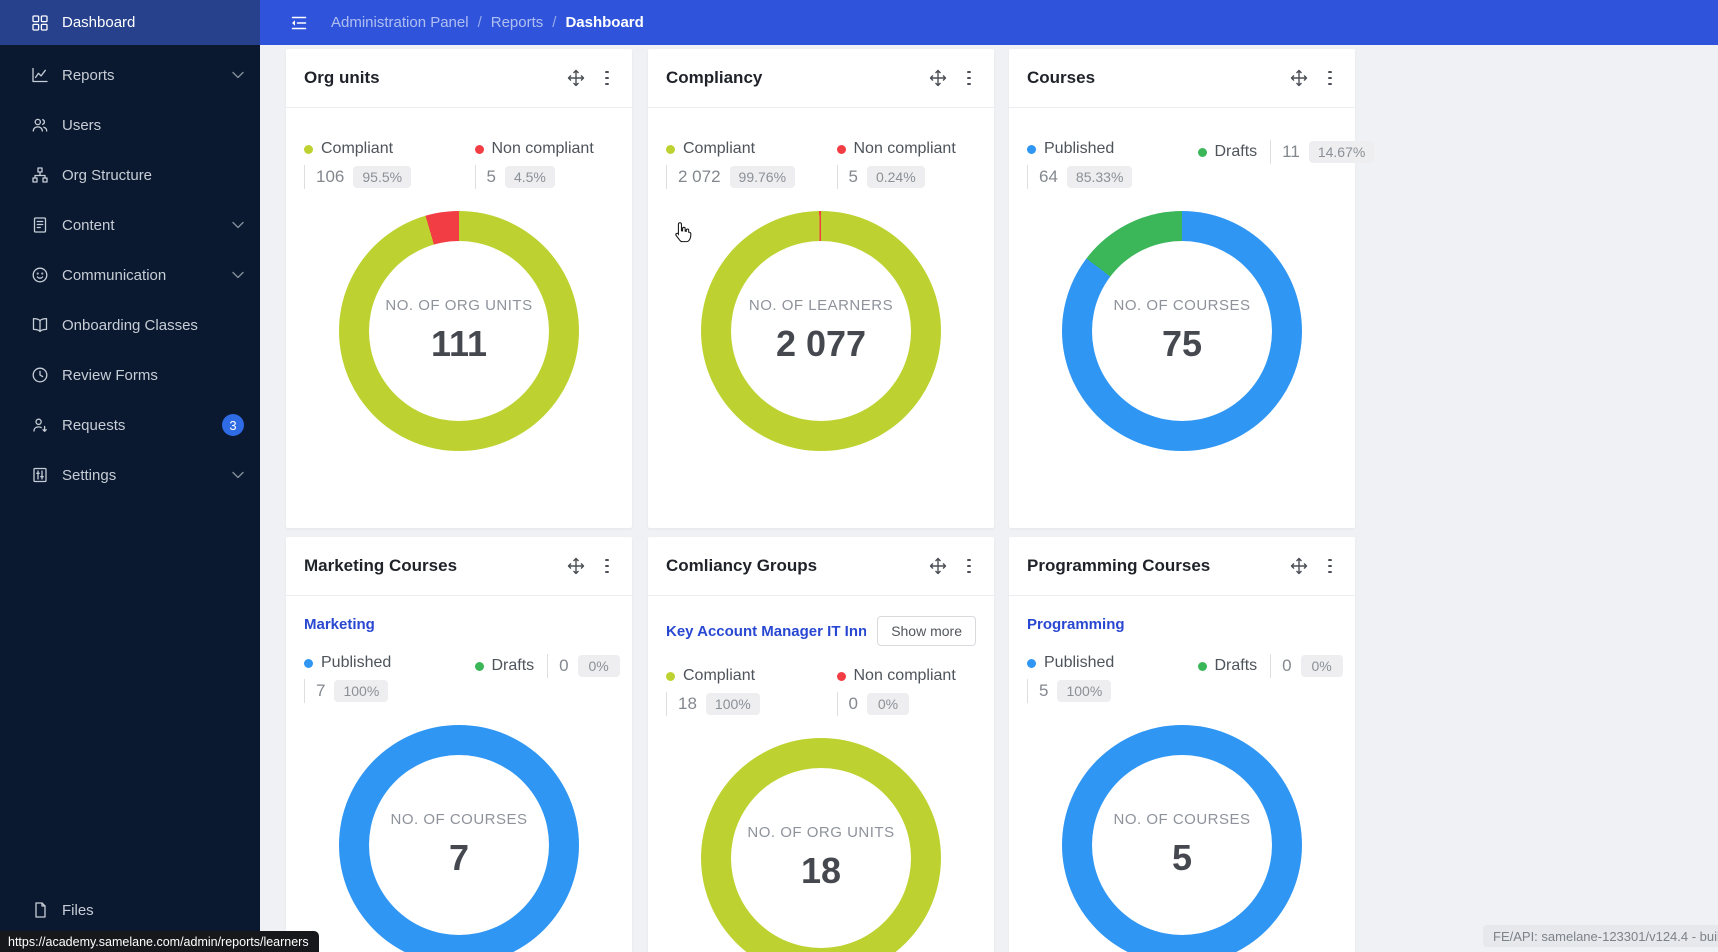  I want to click on sidebar-item-communication: Communication, so click(130, 275).